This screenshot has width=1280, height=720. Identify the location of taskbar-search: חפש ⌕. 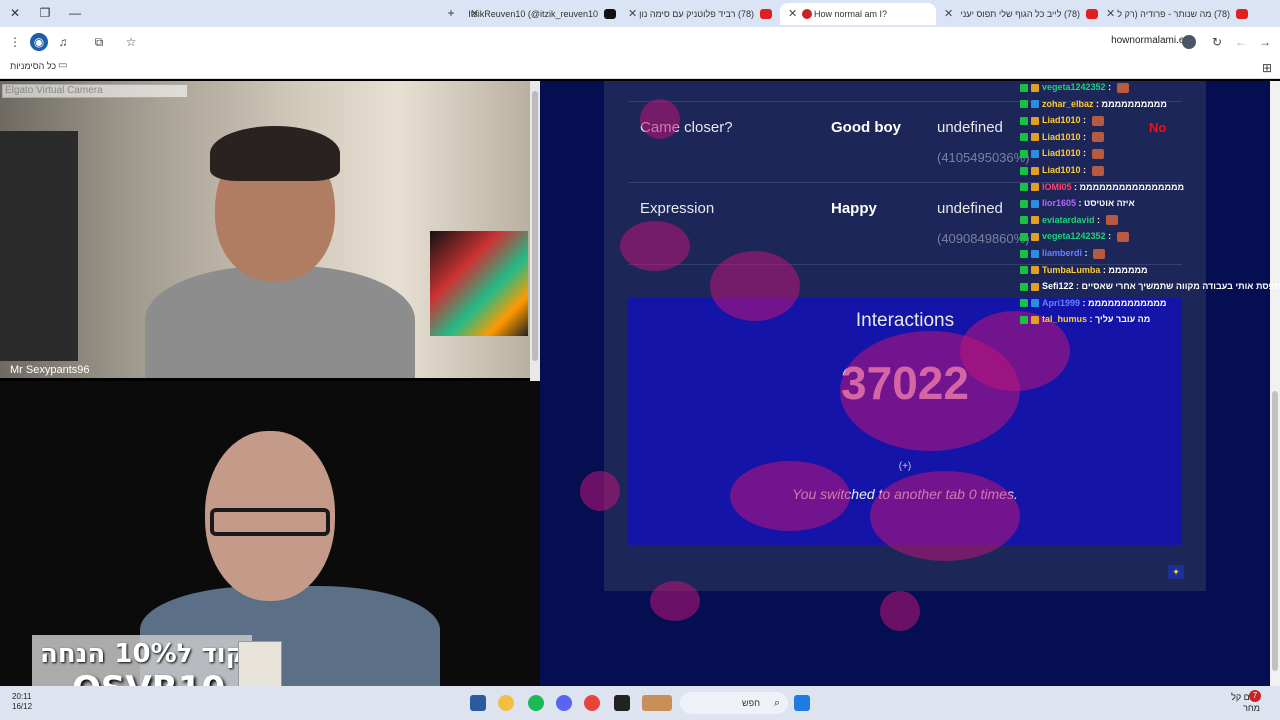
(734, 703).